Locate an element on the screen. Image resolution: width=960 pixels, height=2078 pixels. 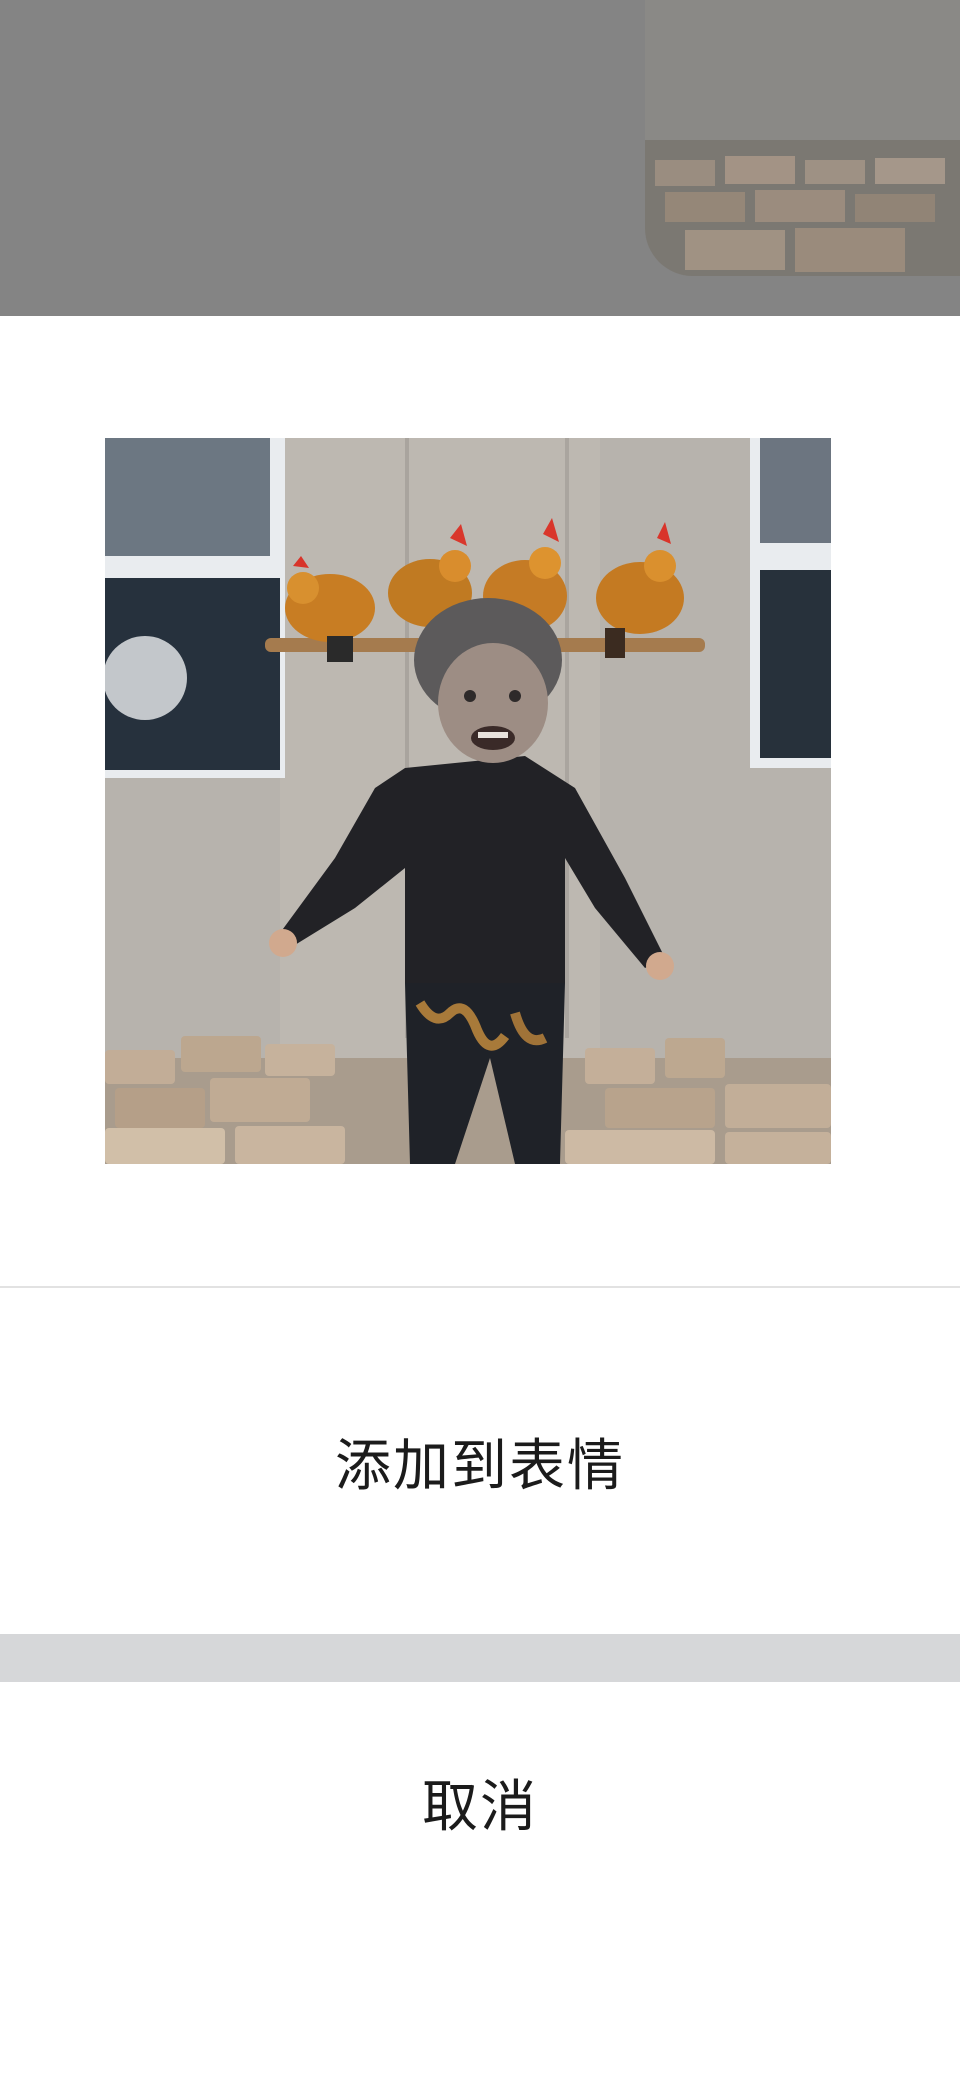
section-gap is located at coordinates (480, 1658).